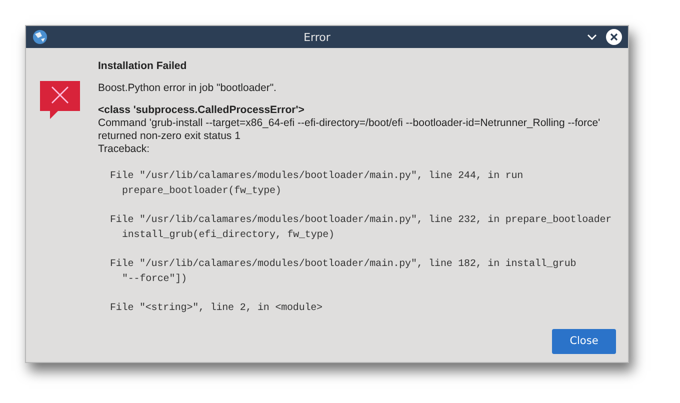  What do you see at coordinates (614, 37) in the screenshot?
I see `close-icon` at bounding box center [614, 37].